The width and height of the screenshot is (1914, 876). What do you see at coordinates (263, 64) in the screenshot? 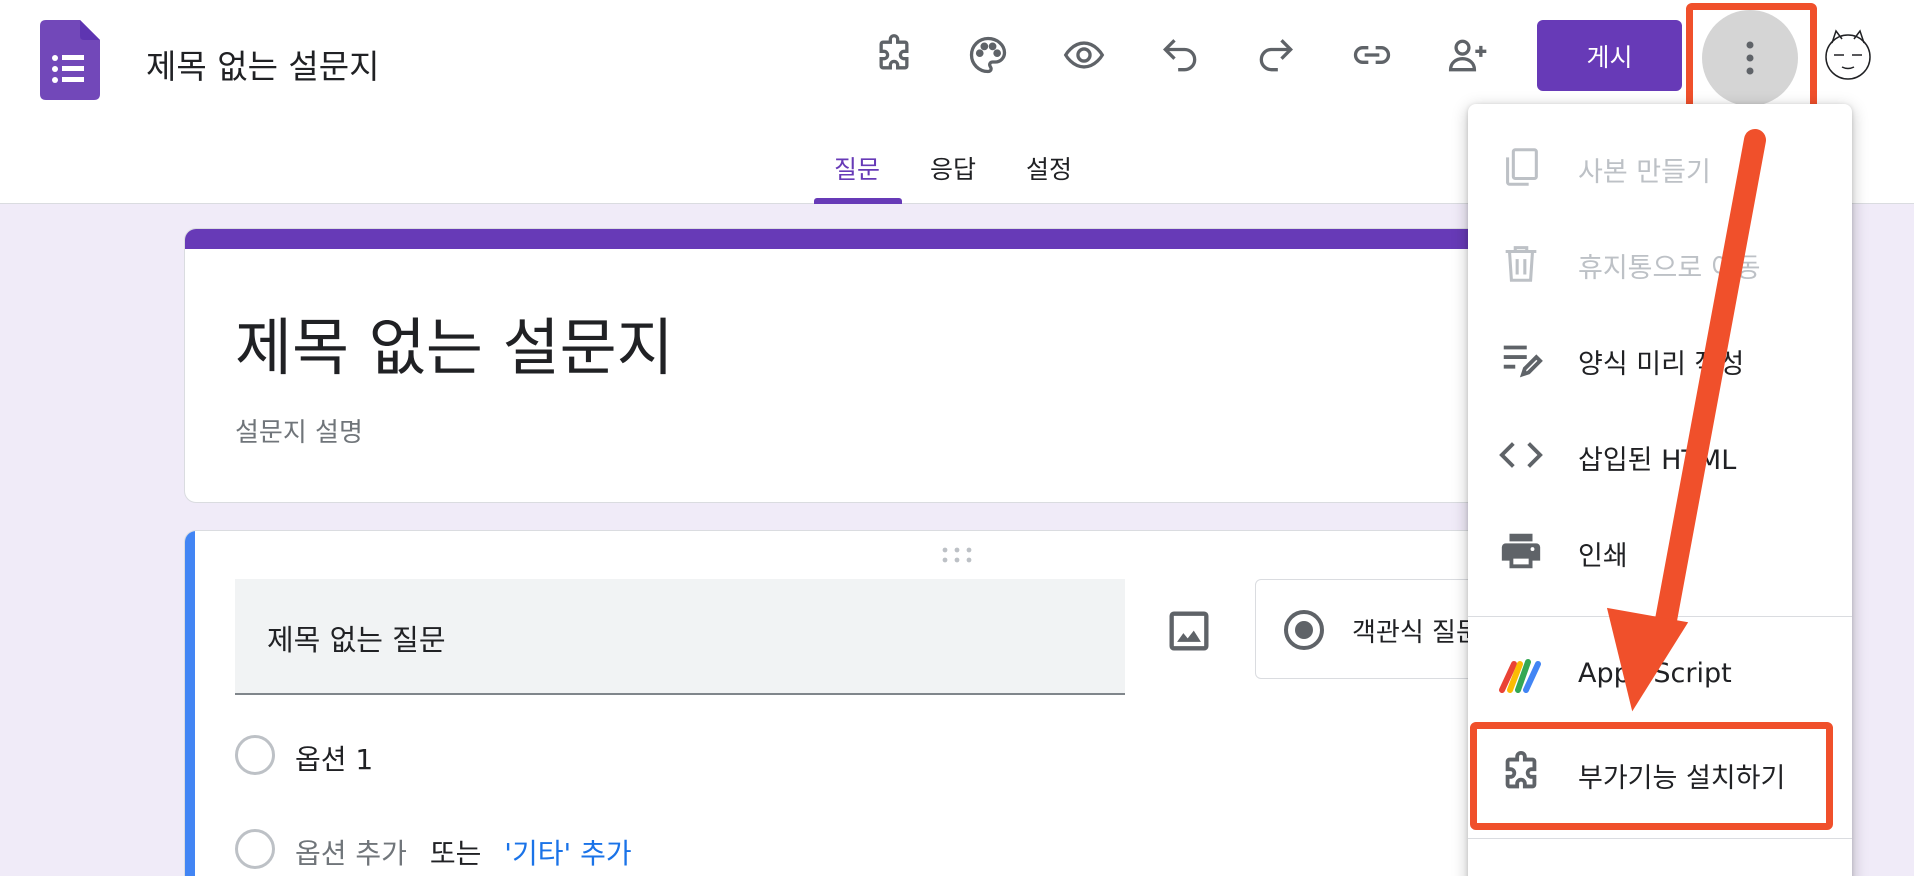
I see `document-title: 제목 없는 설문지` at bounding box center [263, 64].